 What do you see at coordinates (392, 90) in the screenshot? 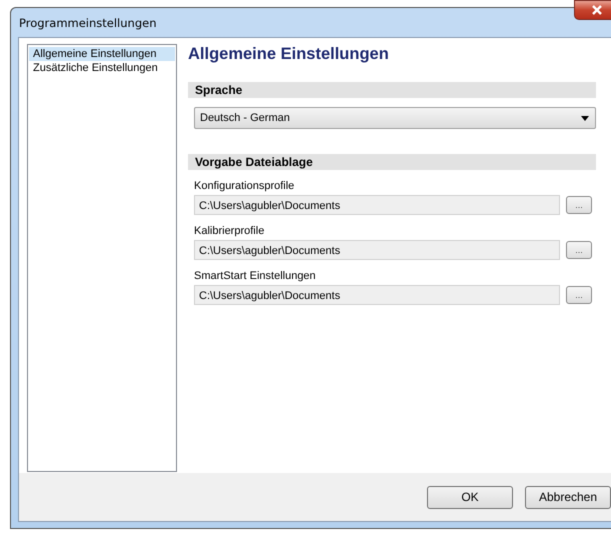
I see `section-heading: Sprache` at bounding box center [392, 90].